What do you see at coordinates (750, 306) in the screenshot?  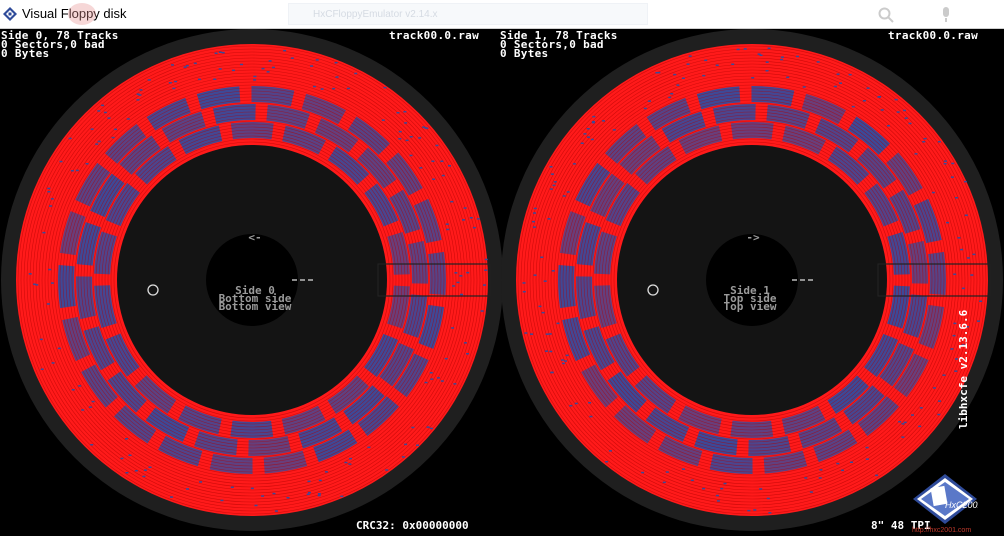 I see `side1-label-view: Top view` at bounding box center [750, 306].